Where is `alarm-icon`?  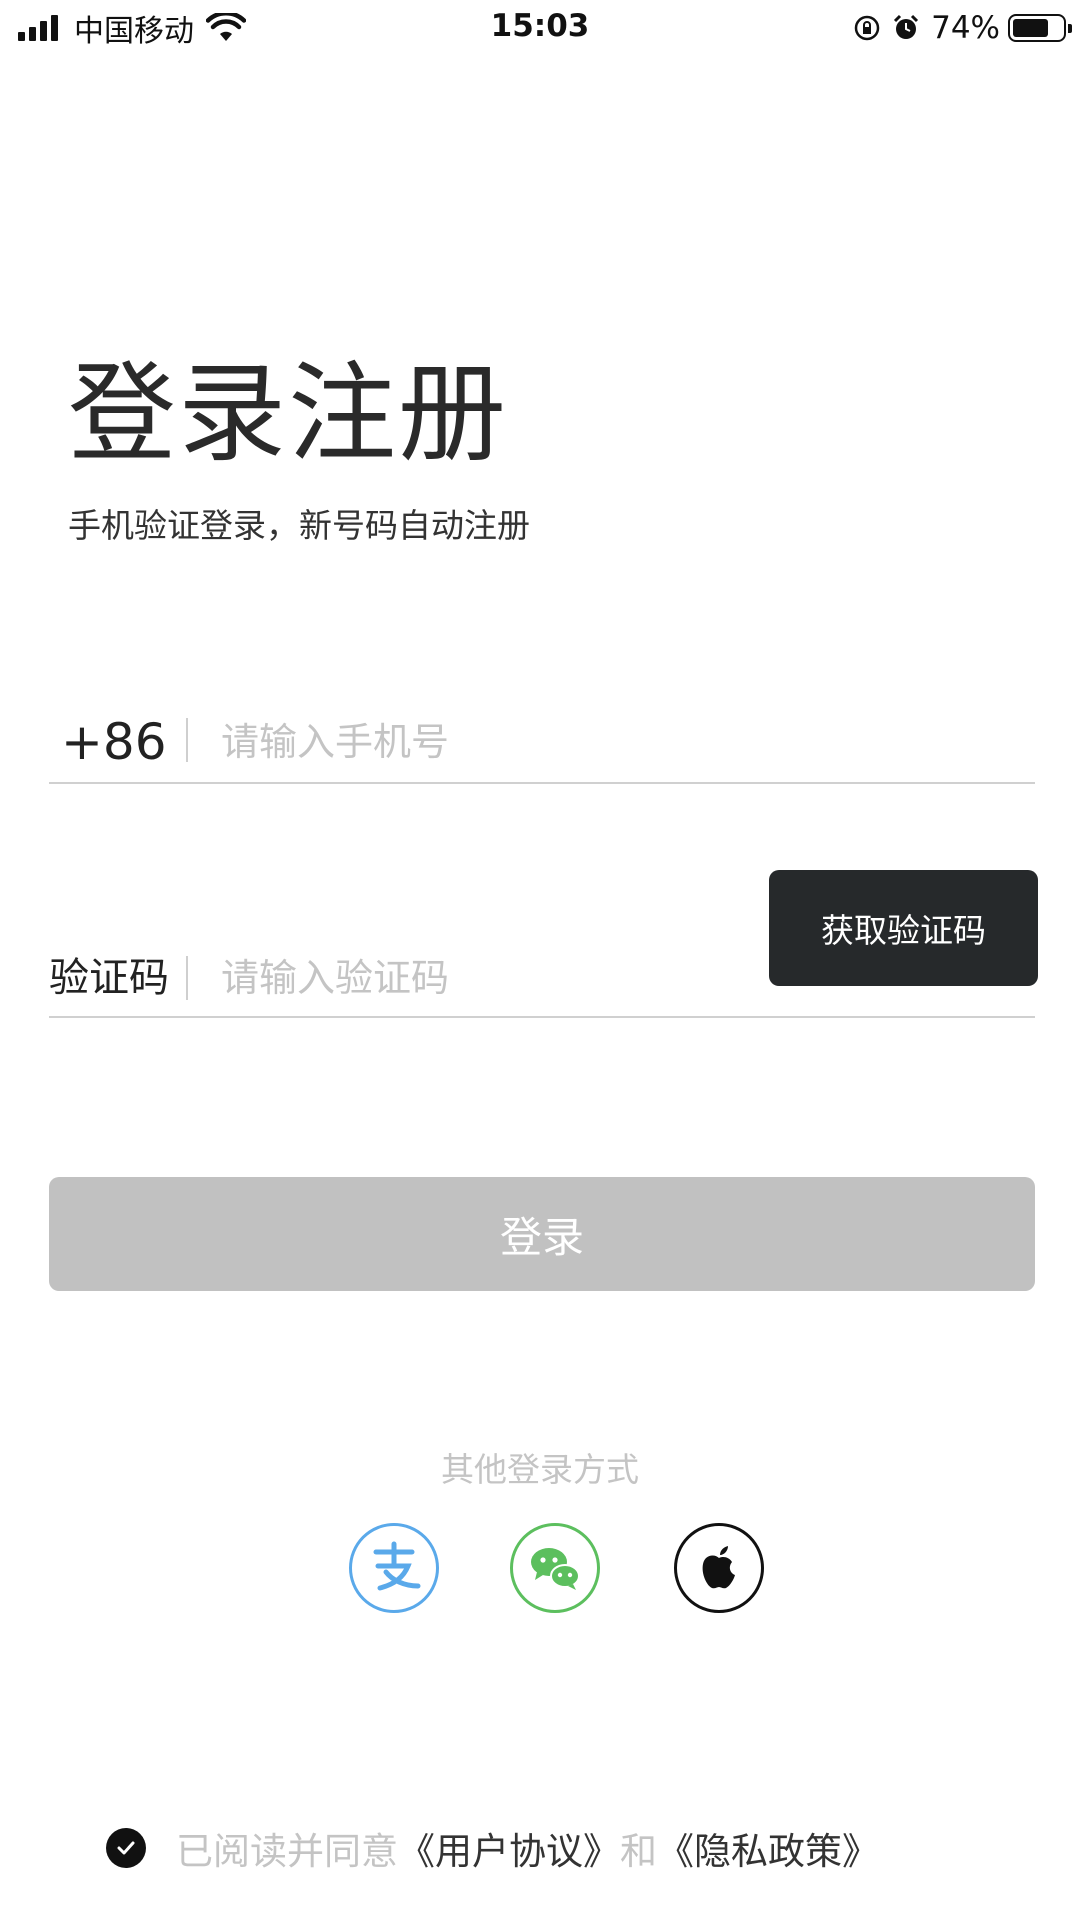
alarm-icon is located at coordinates (906, 26).